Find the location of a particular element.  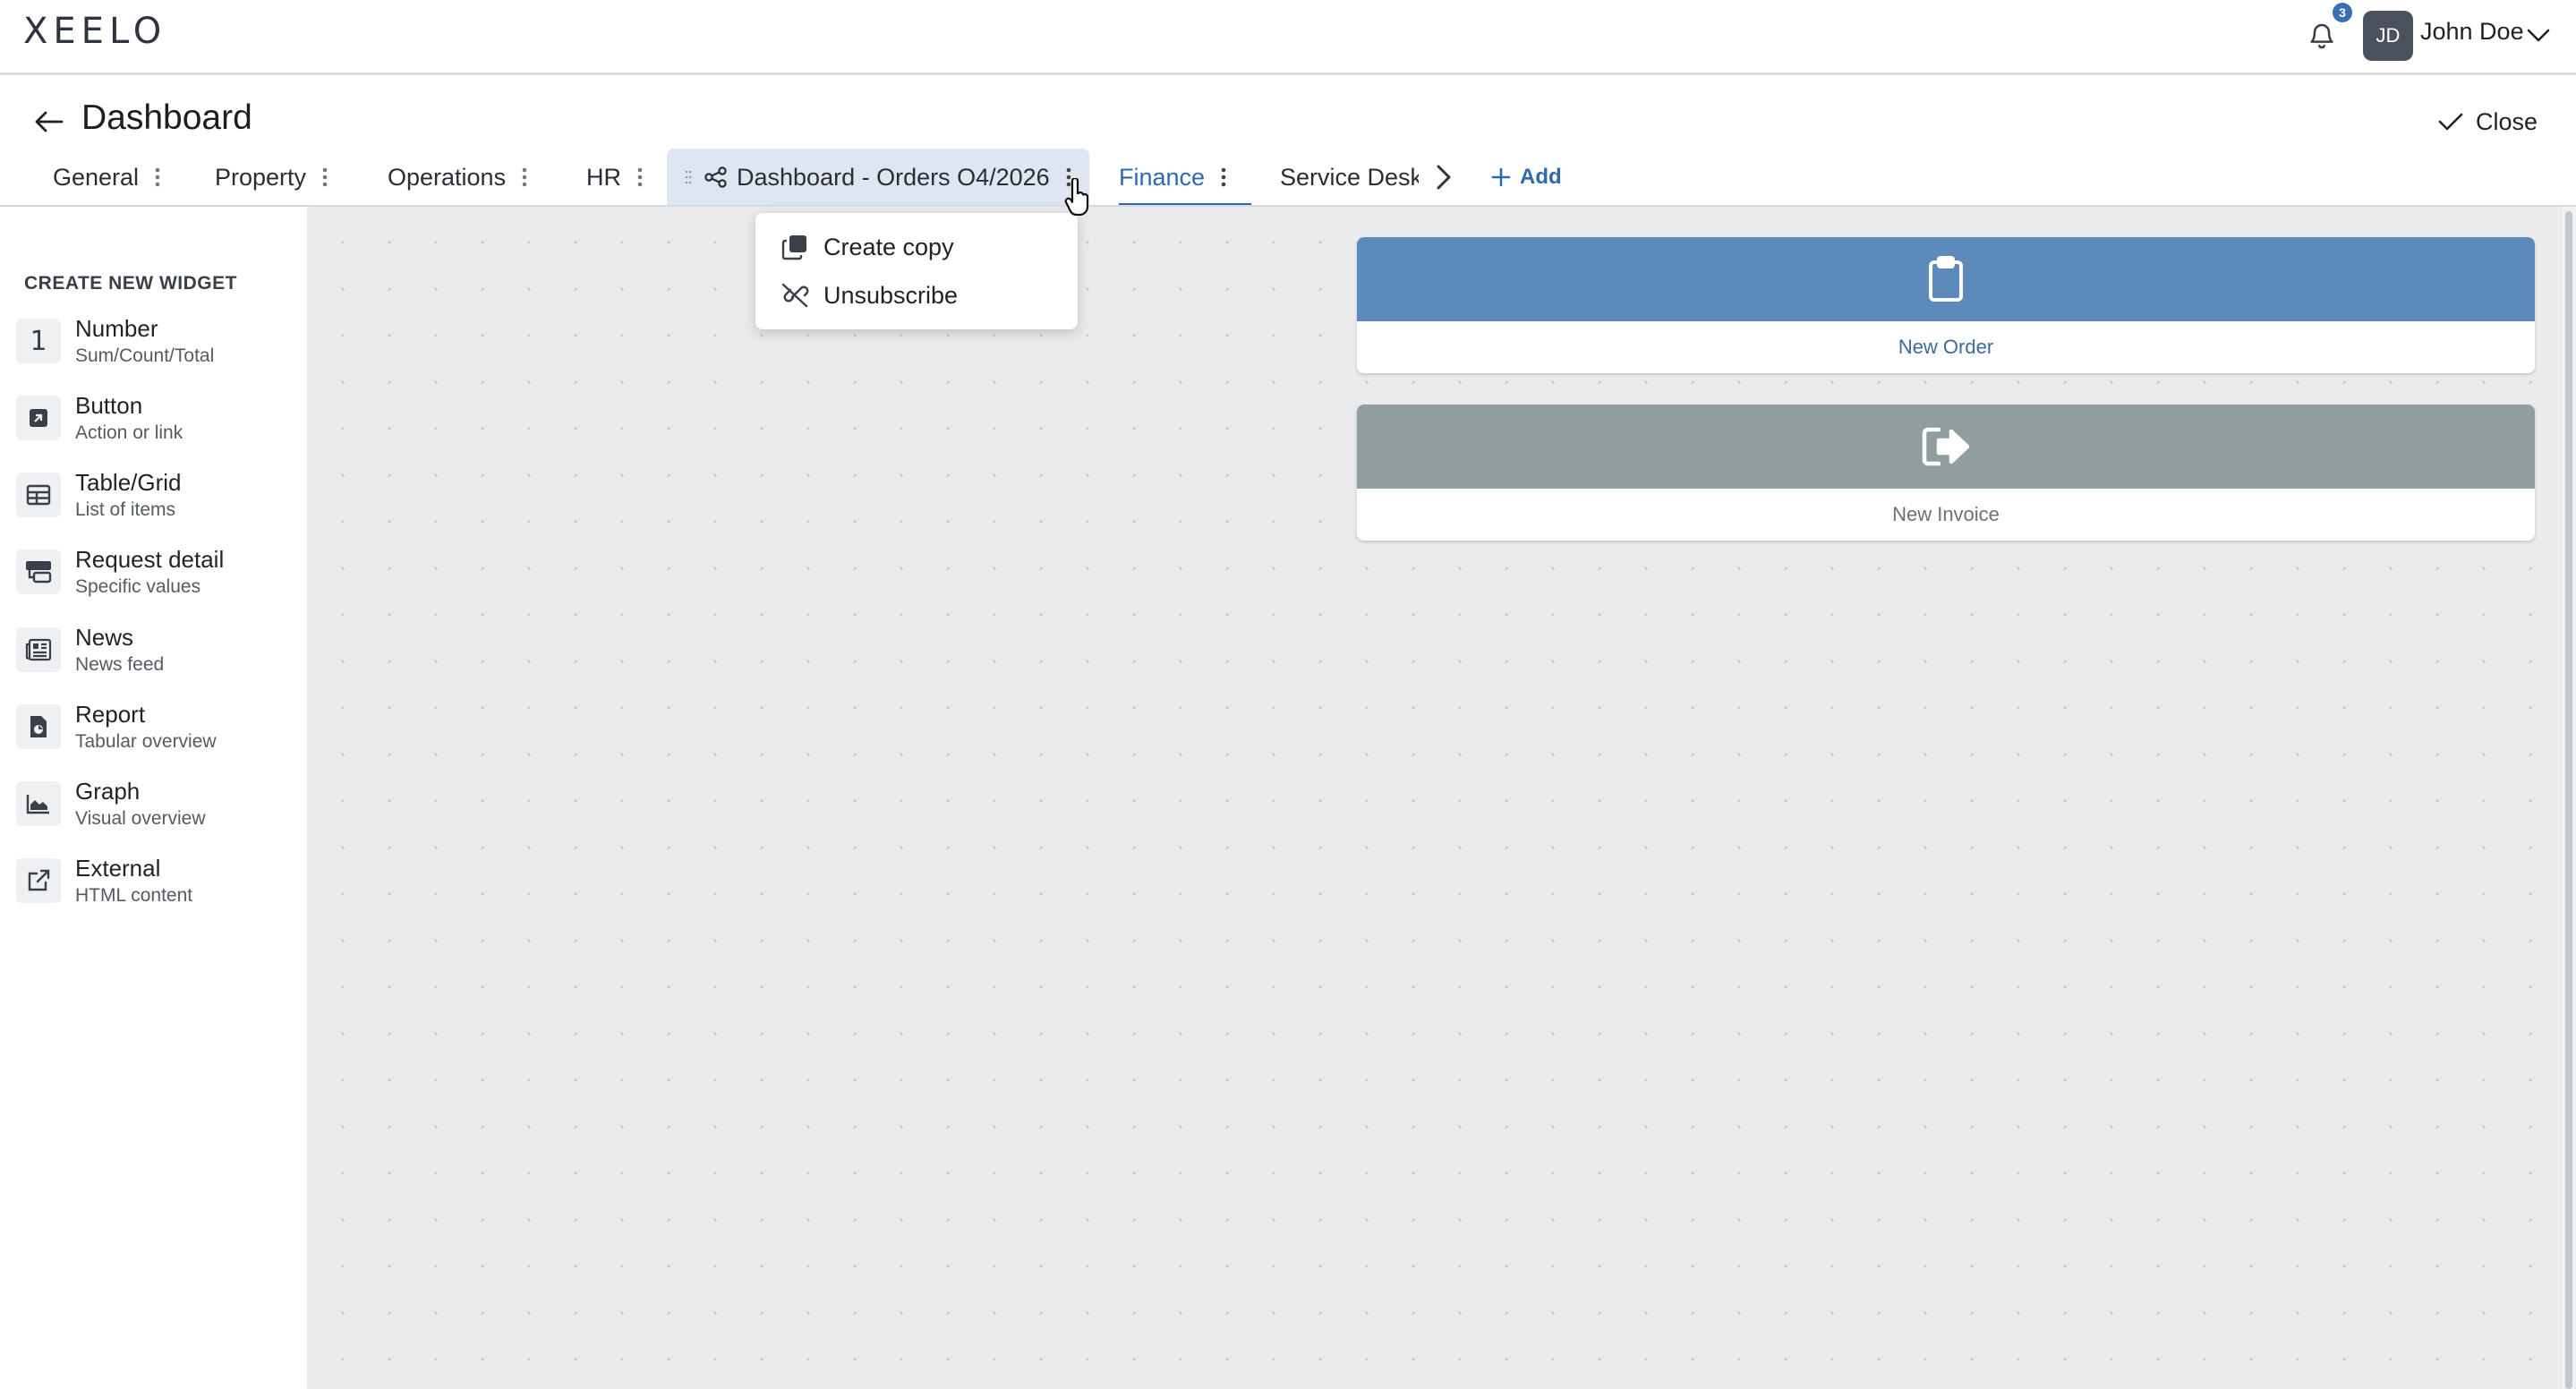

tab-context-menu: Create copy Unsubscribe is located at coordinates (916, 271).